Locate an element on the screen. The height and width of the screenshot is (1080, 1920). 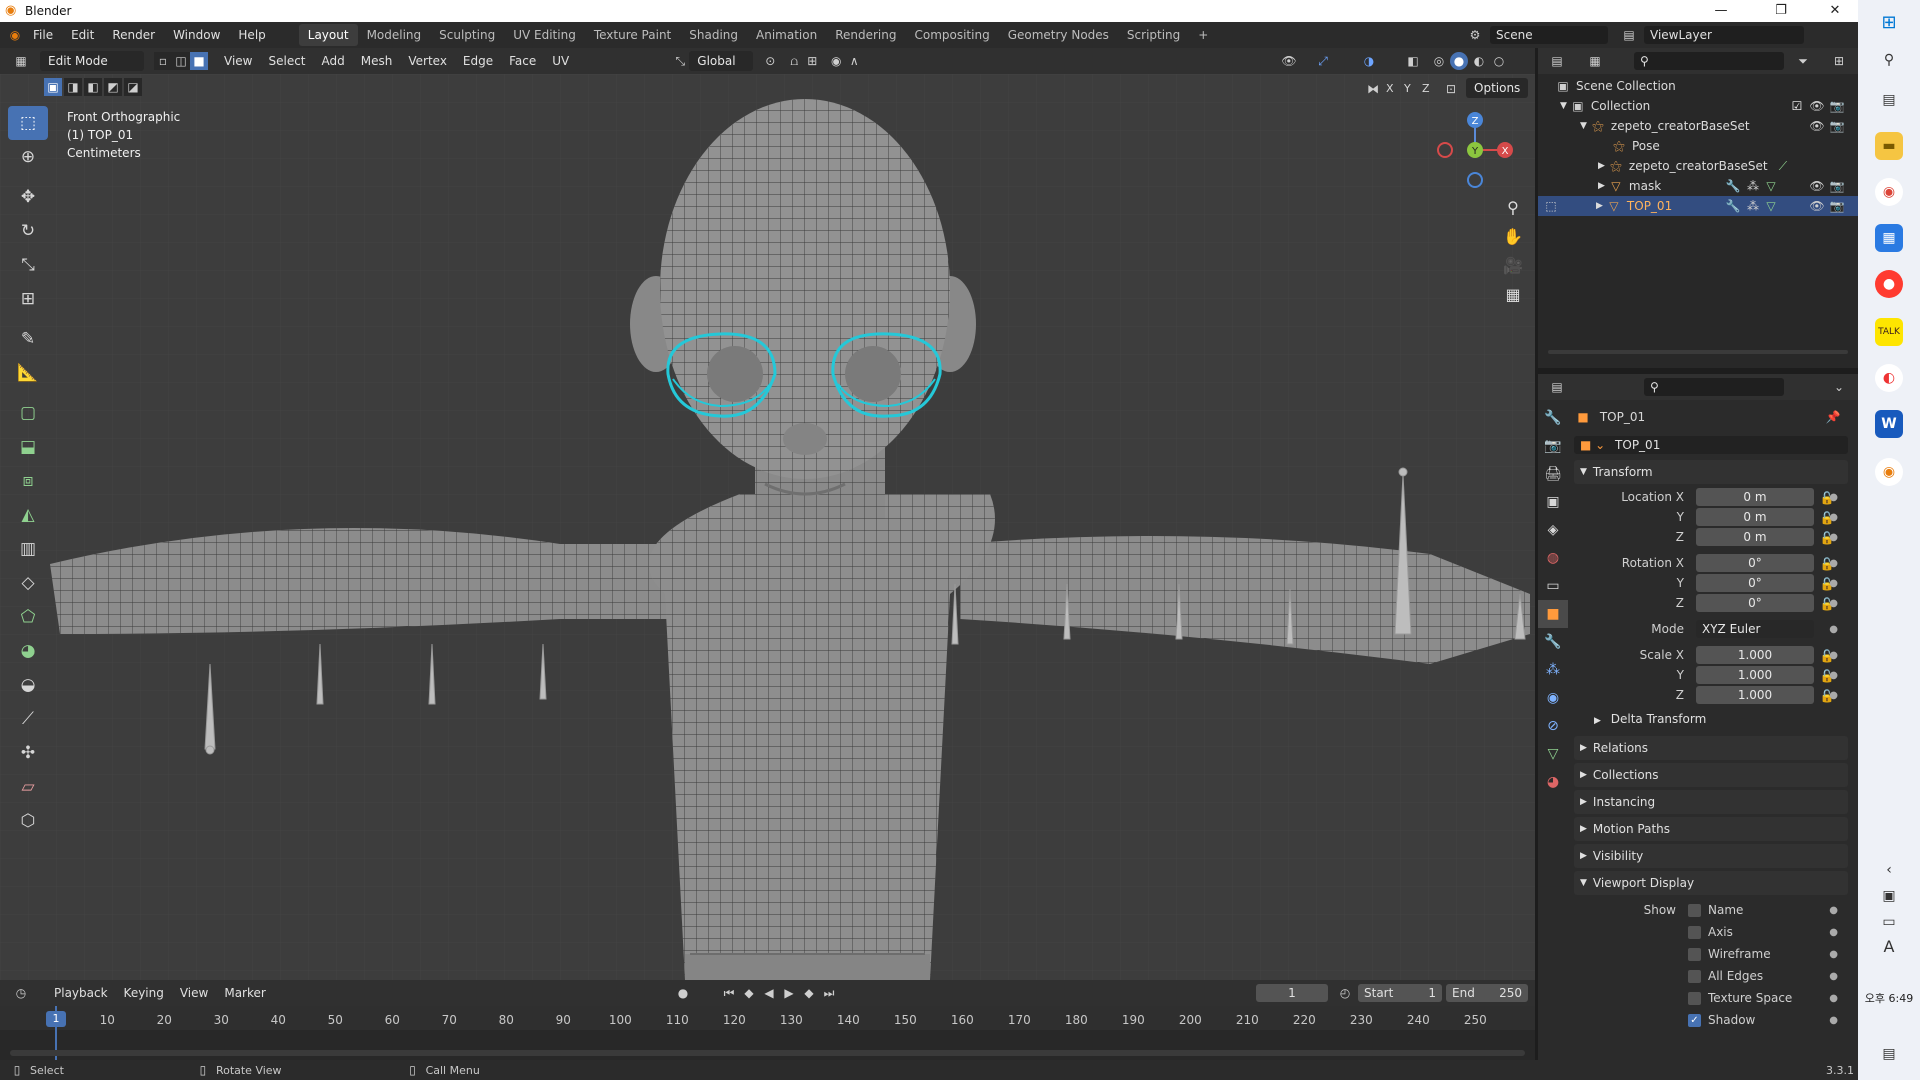
gizmo-toggle-icon: ⤢ is located at coordinates (1323, 61).